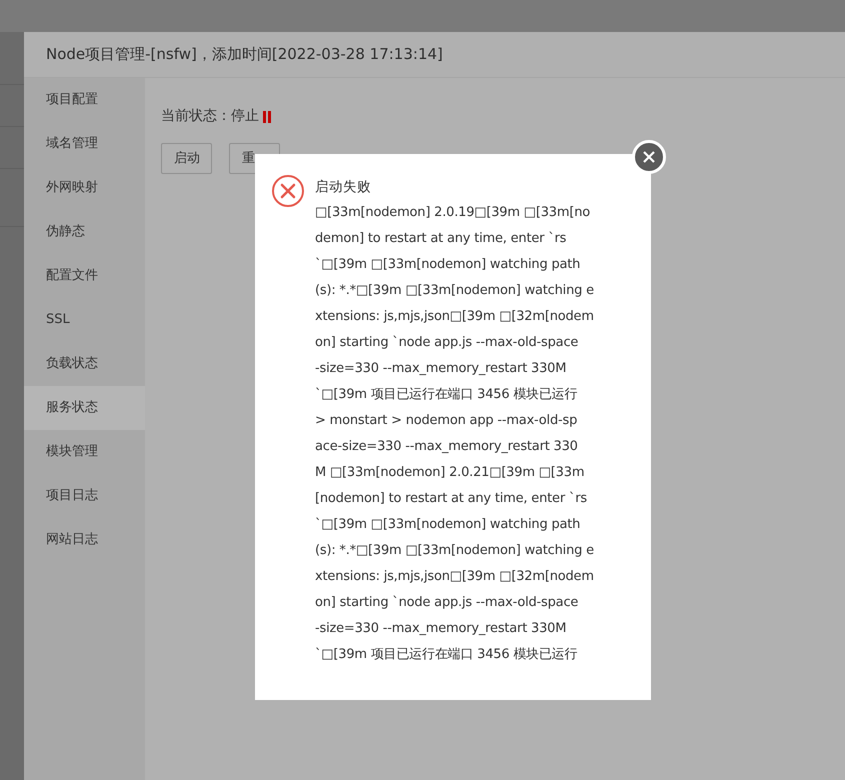 The height and width of the screenshot is (780, 845). Describe the element at coordinates (84, 452) in the screenshot. I see `sidebar-item: 模块管理` at that location.